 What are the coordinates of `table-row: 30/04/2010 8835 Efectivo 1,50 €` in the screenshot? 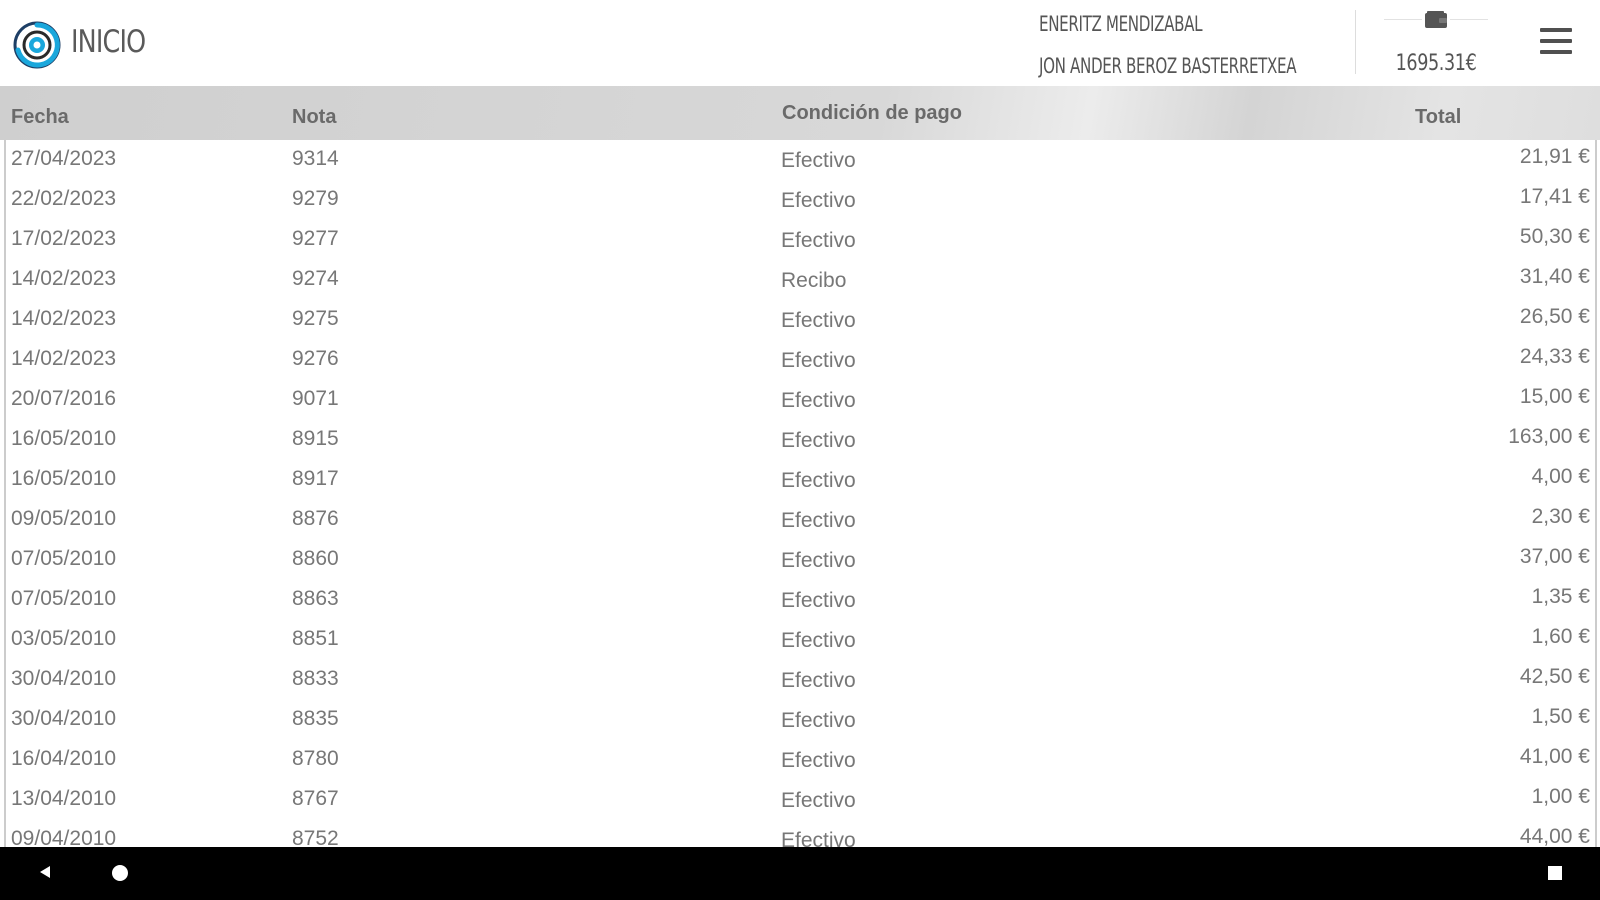 It's located at (799, 720).